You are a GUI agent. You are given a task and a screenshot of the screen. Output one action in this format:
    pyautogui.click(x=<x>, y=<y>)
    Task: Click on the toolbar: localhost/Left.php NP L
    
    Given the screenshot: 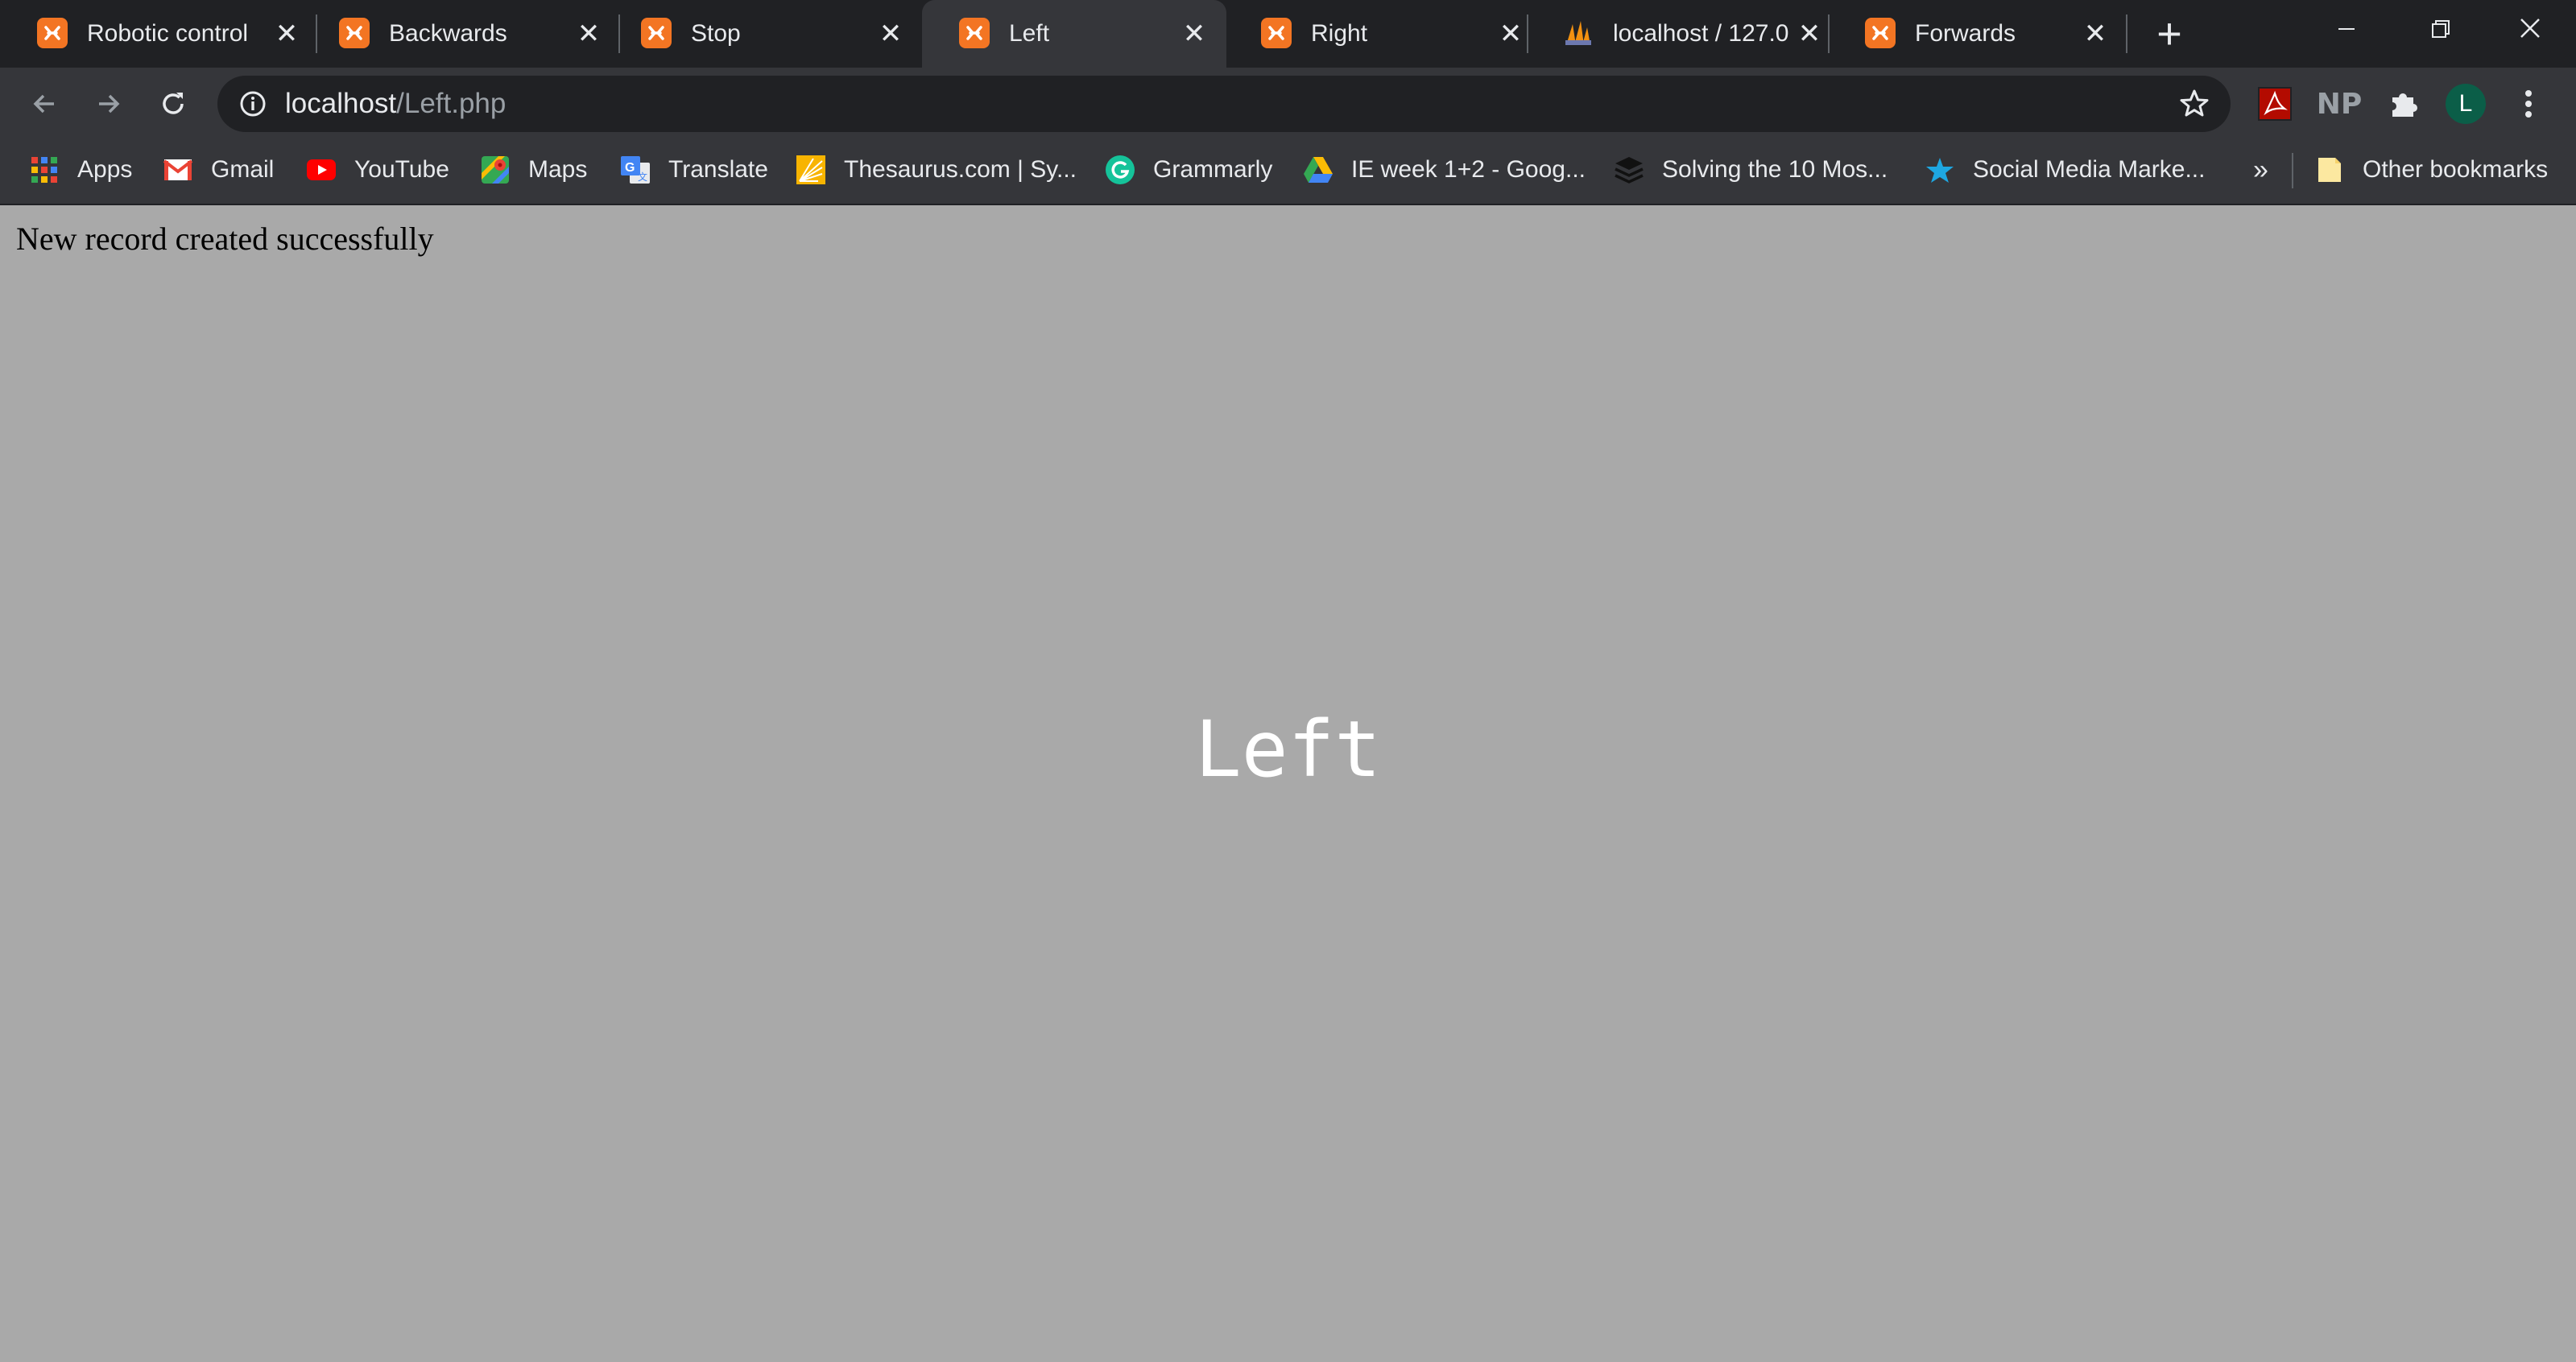 What is the action you would take?
    pyautogui.click(x=1288, y=103)
    